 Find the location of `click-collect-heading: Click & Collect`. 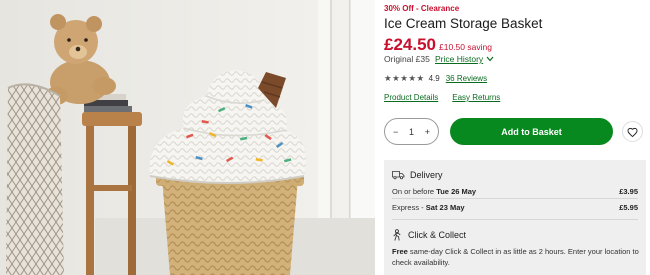

click-collect-heading: Click & Collect is located at coordinates (429, 235).